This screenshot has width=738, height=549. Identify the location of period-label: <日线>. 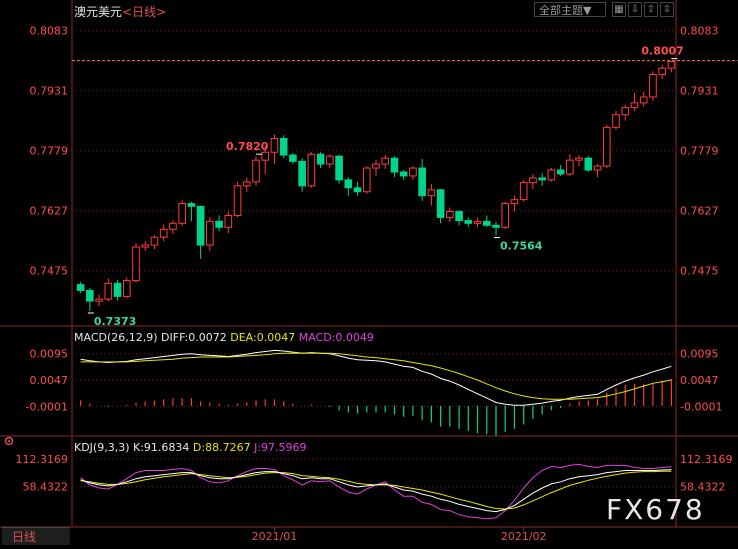
(144, 12).